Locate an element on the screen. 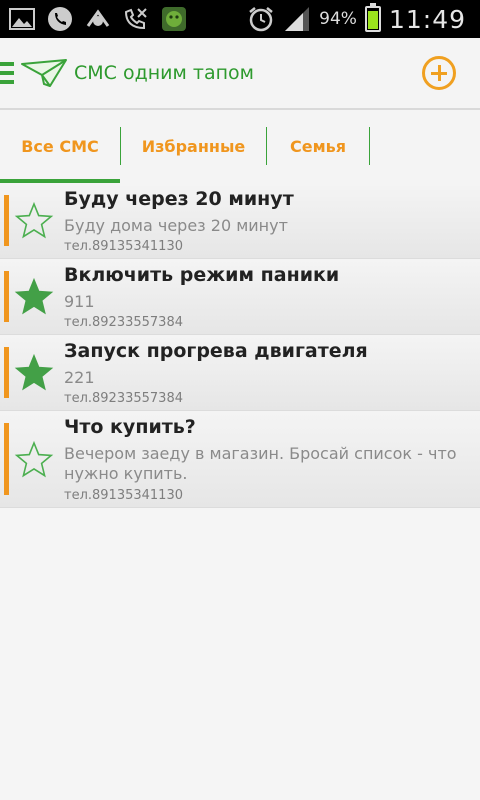 The height and width of the screenshot is (800, 480). paper-plane-icon is located at coordinates (44, 73).